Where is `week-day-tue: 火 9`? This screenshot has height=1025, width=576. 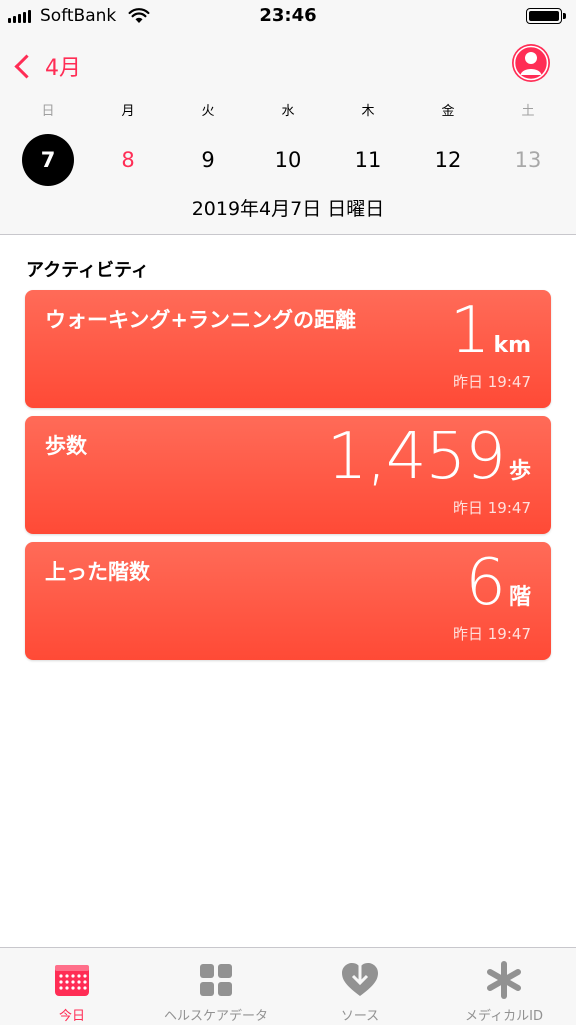 week-day-tue: 火 9 is located at coordinates (208, 143).